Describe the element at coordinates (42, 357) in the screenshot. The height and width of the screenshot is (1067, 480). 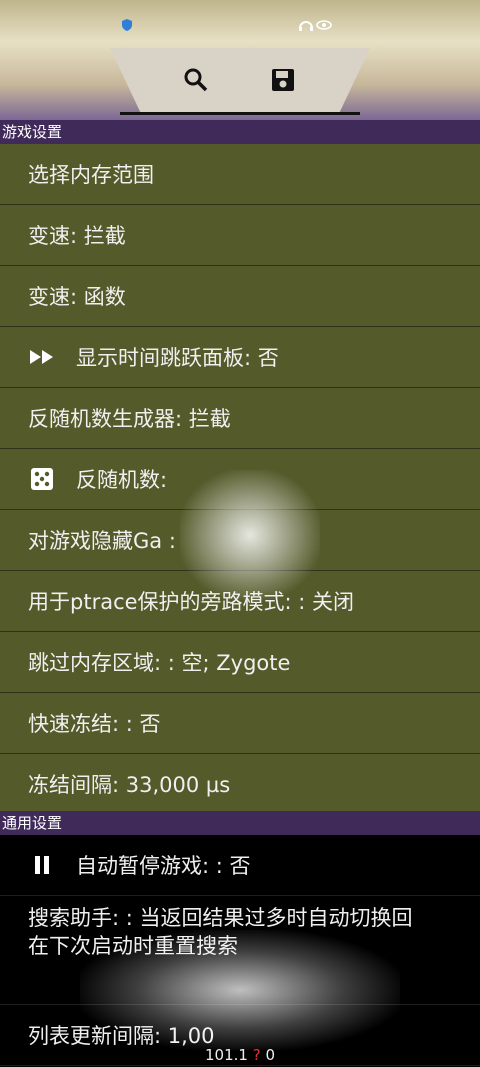
I see `fast-forward-icon` at that location.